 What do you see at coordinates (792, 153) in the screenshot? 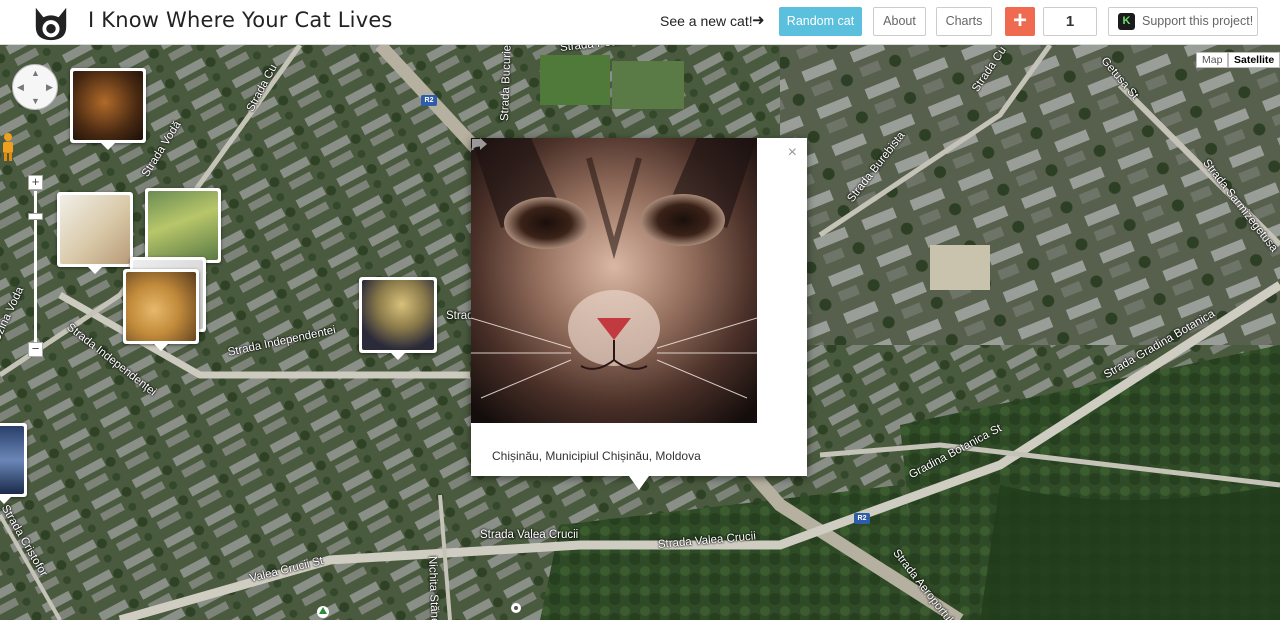
I see `close-icon: ×` at bounding box center [792, 153].